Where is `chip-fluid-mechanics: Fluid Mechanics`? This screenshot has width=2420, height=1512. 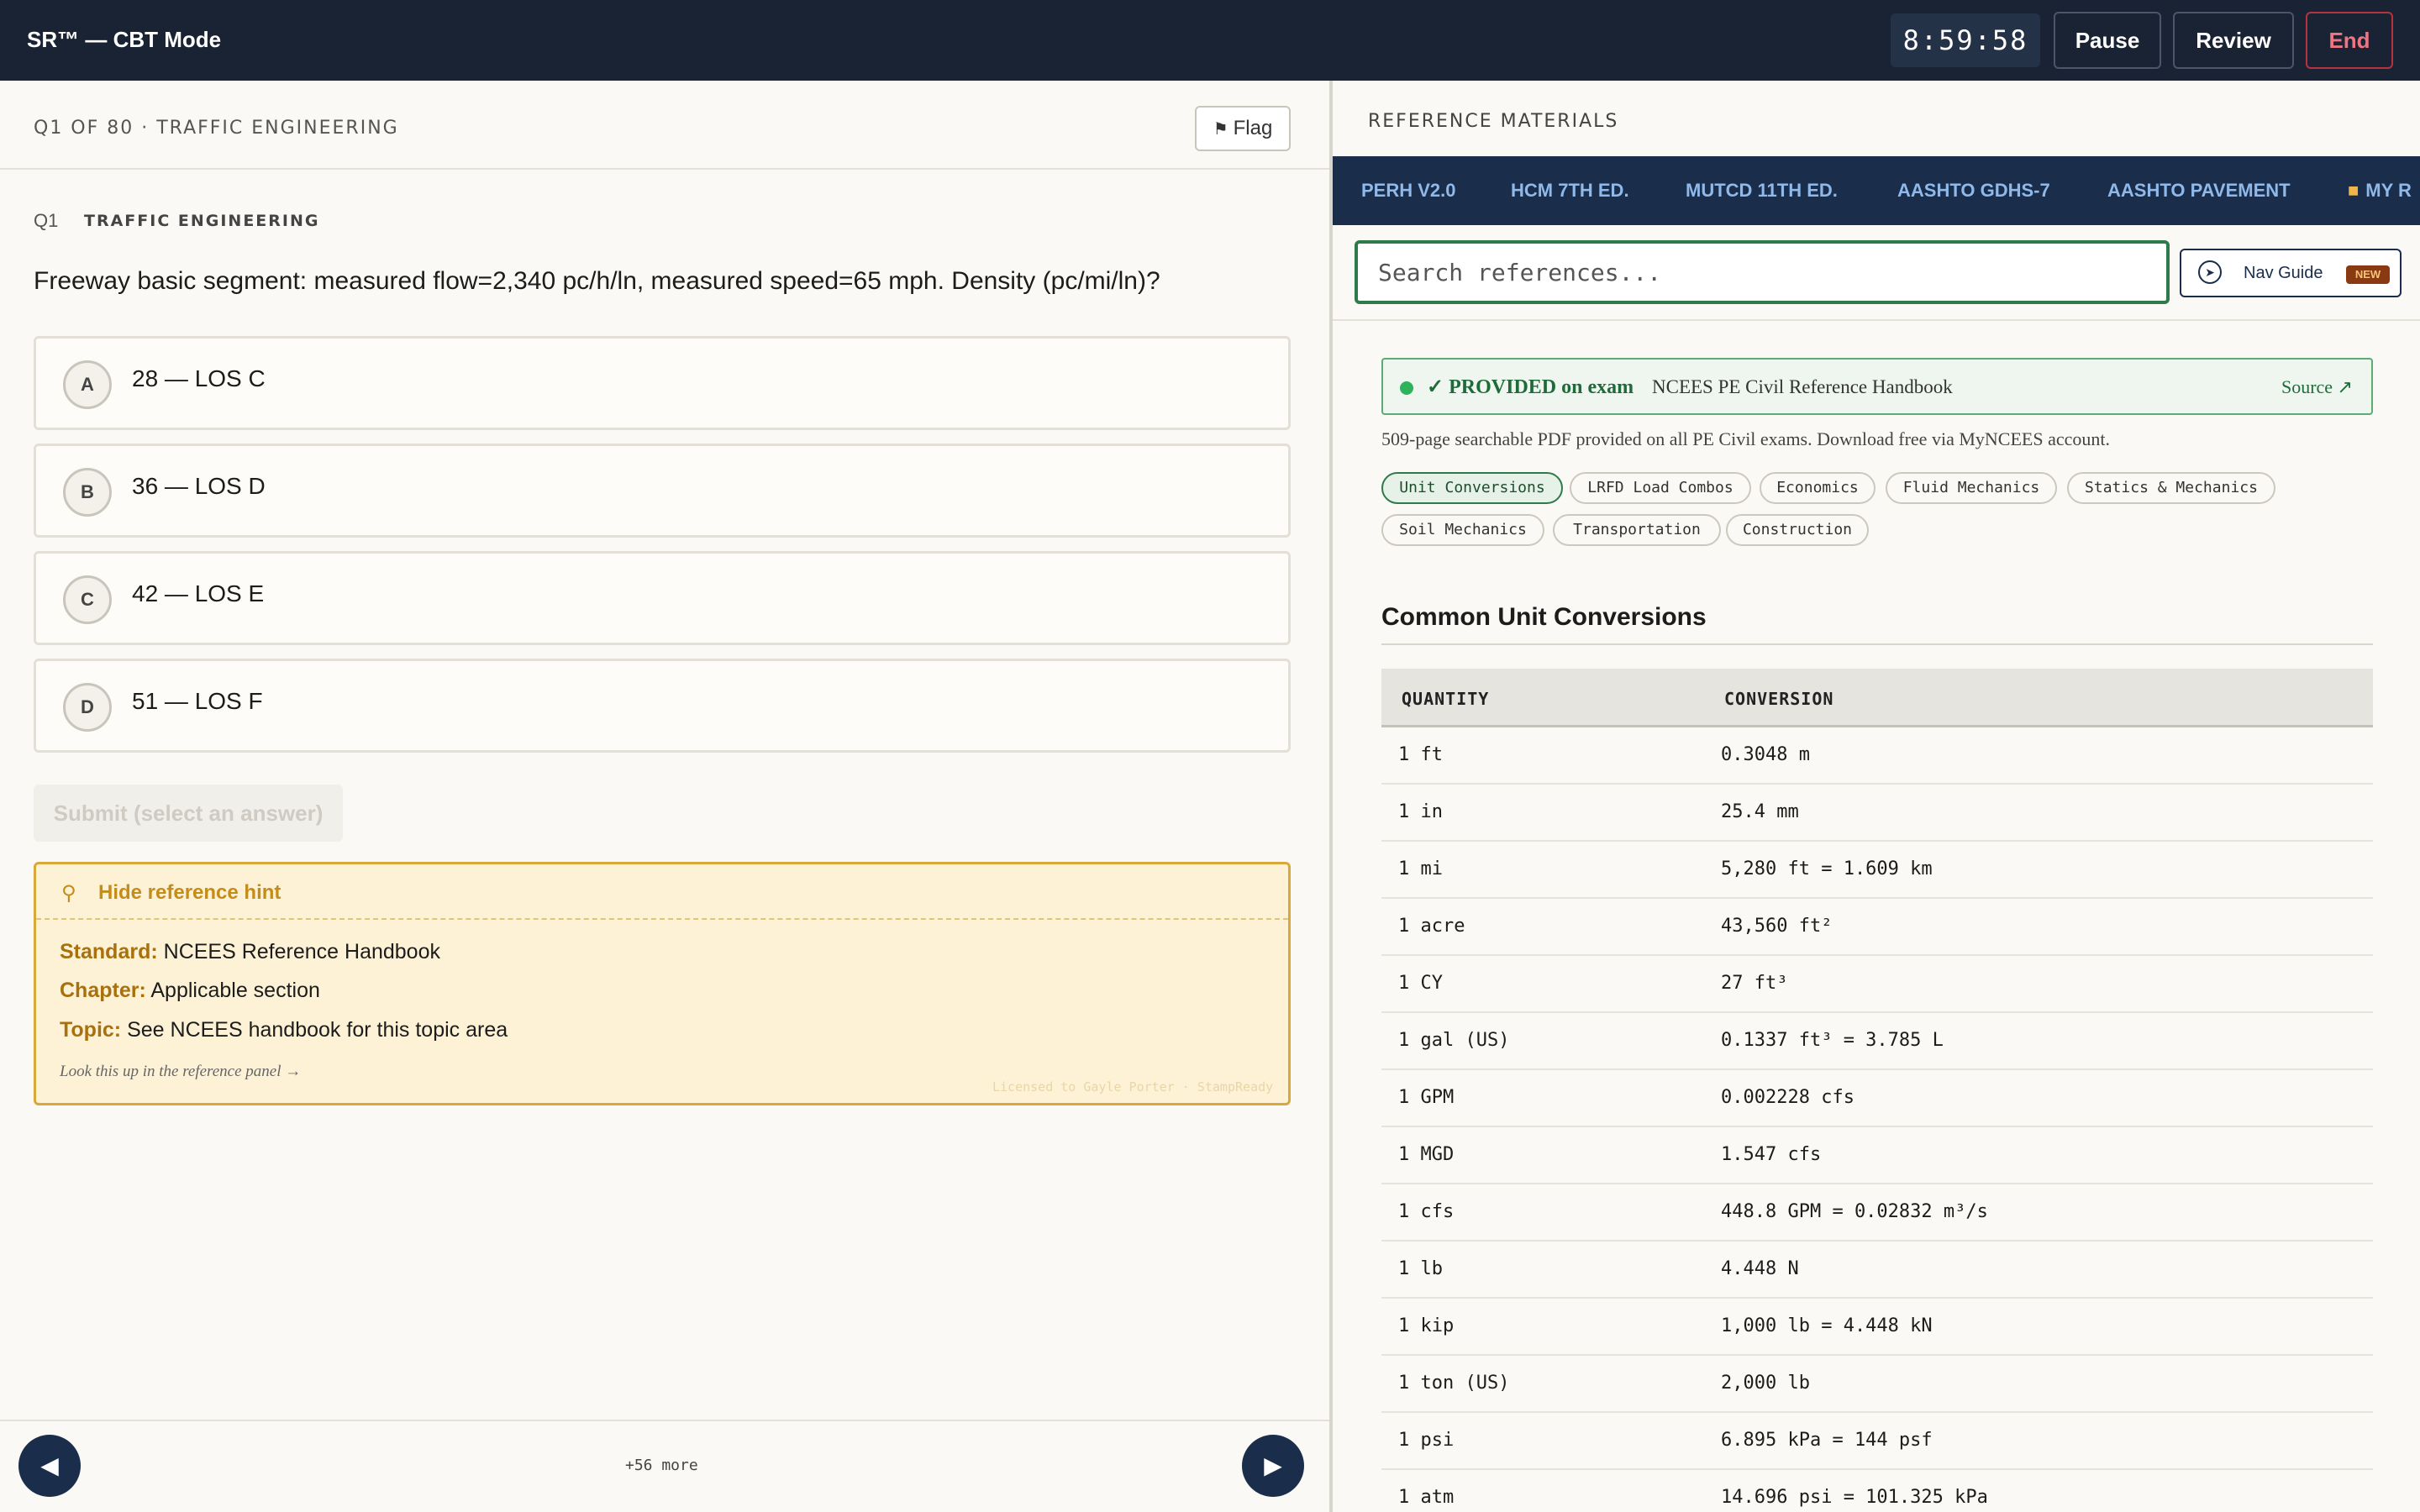 chip-fluid-mechanics: Fluid Mechanics is located at coordinates (1972, 488).